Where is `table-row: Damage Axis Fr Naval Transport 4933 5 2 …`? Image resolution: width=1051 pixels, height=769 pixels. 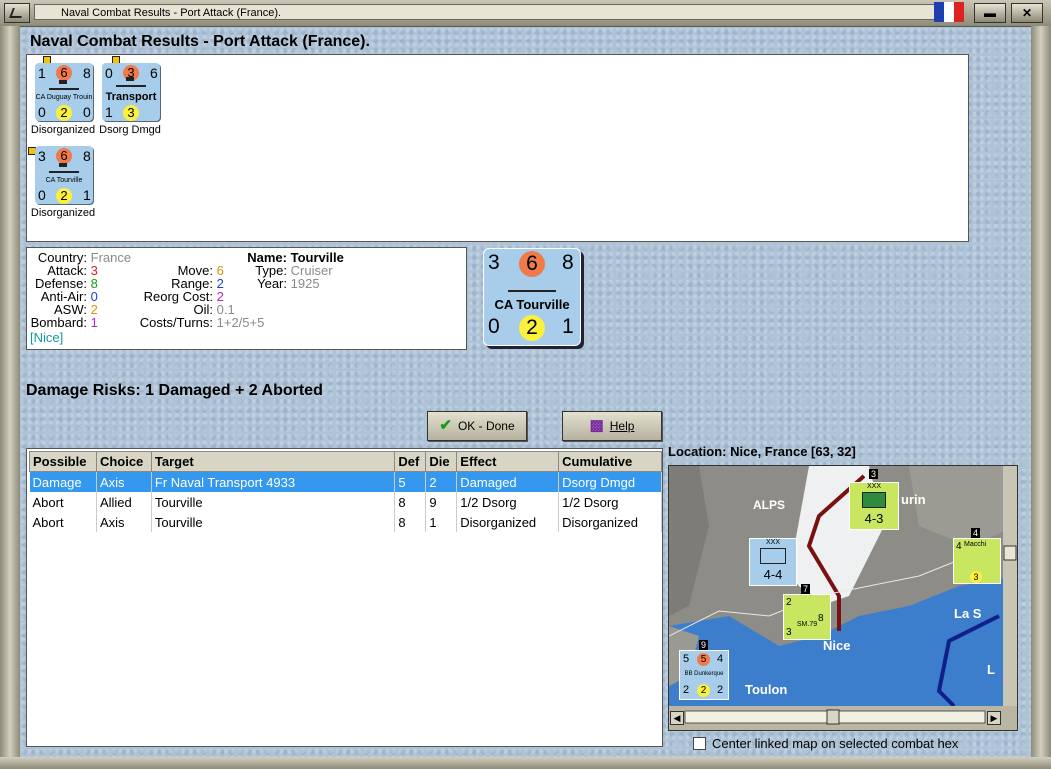
table-row: Damage Axis Fr Naval Transport 4933 5 2 … is located at coordinates (345, 481).